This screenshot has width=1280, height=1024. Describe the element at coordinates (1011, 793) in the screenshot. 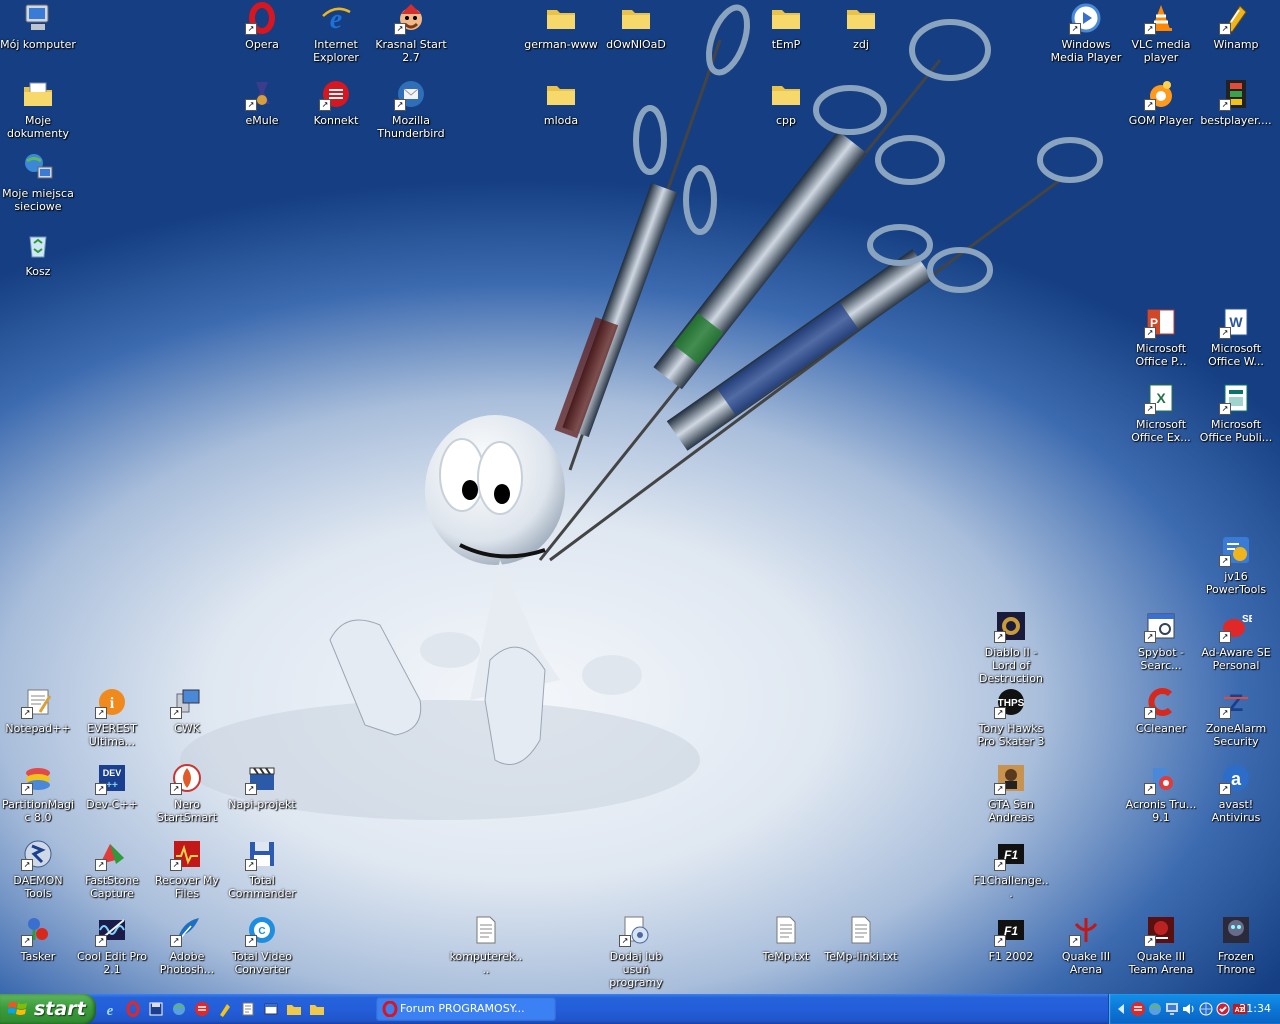

I see `desktop-icon-gta-sa: ↗ GTA San Andreas` at that location.